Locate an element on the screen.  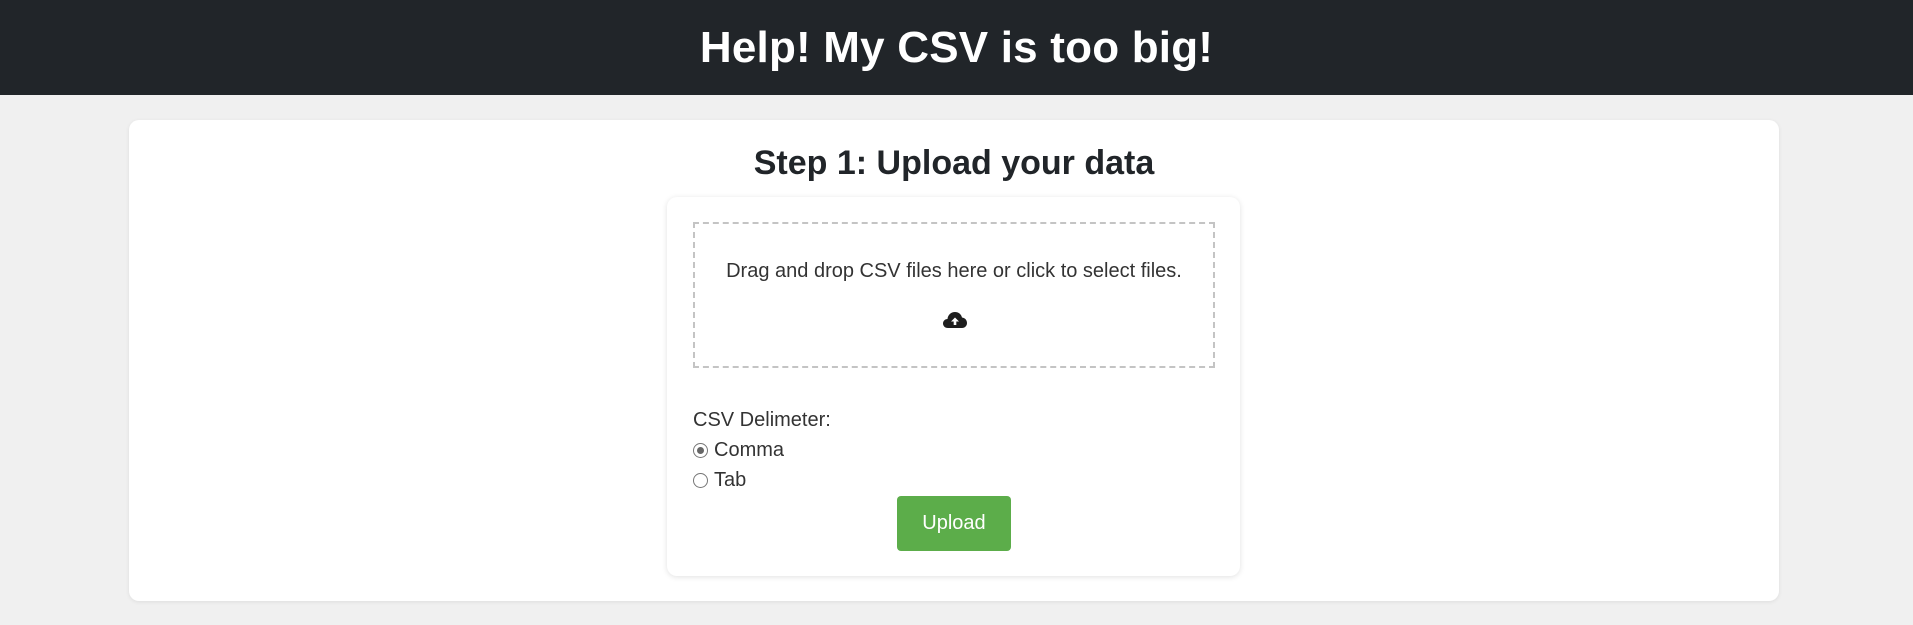
page-title: Help! My CSV is too big! is located at coordinates (956, 47).